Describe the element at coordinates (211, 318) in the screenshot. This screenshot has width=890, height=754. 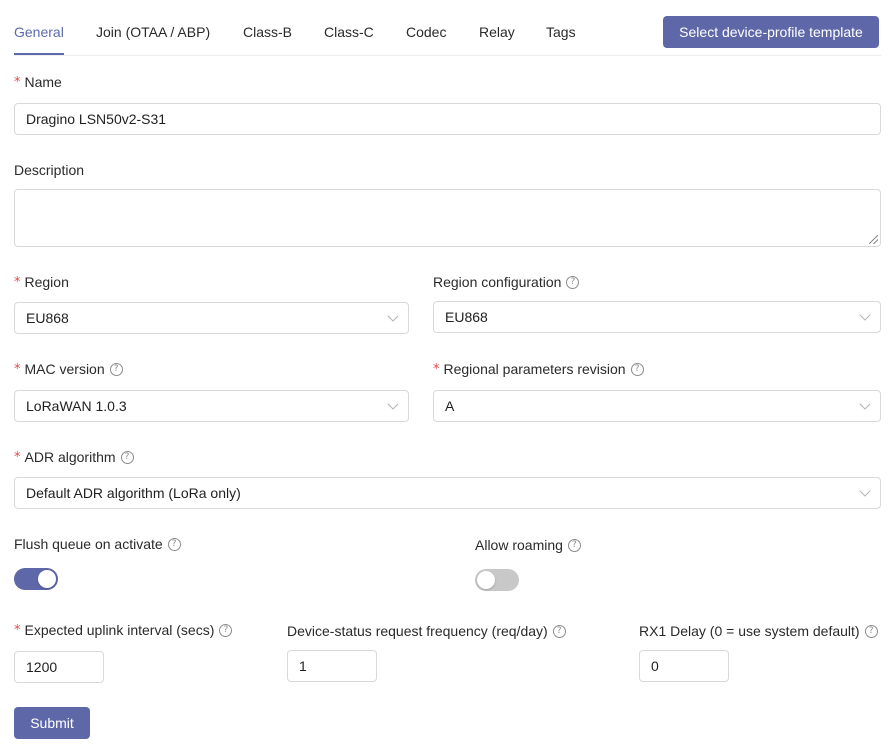
I see `region-select: EU868` at that location.